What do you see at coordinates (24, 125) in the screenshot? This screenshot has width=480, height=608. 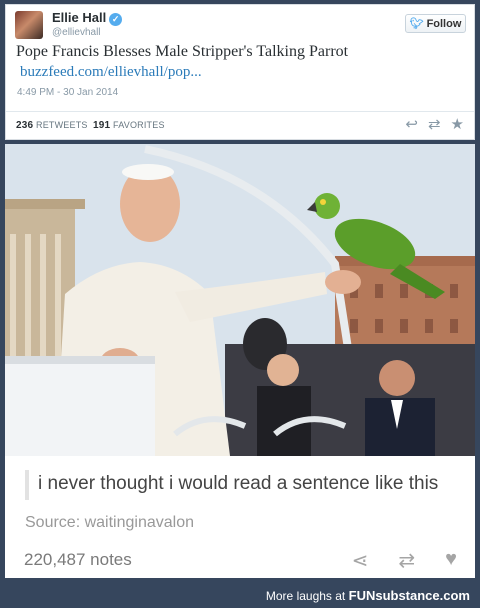 I see `retweets-count: 236` at bounding box center [24, 125].